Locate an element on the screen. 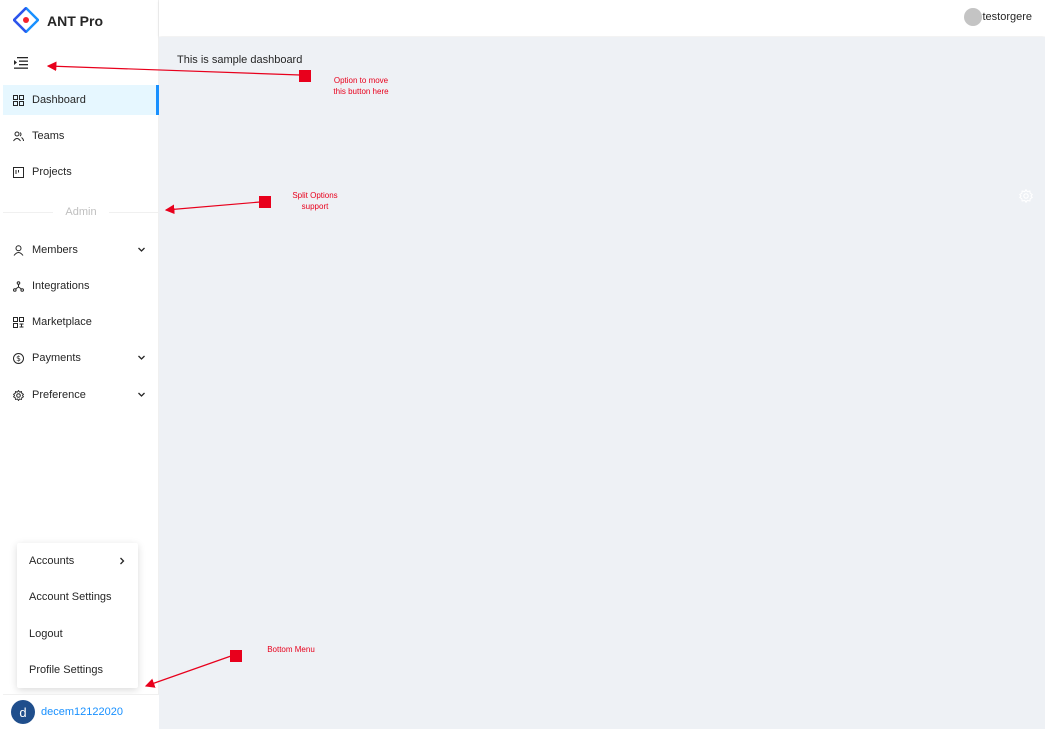 This screenshot has width=1050, height=729. sidebar-item-marketplace: Marketplace is located at coordinates (81, 322).